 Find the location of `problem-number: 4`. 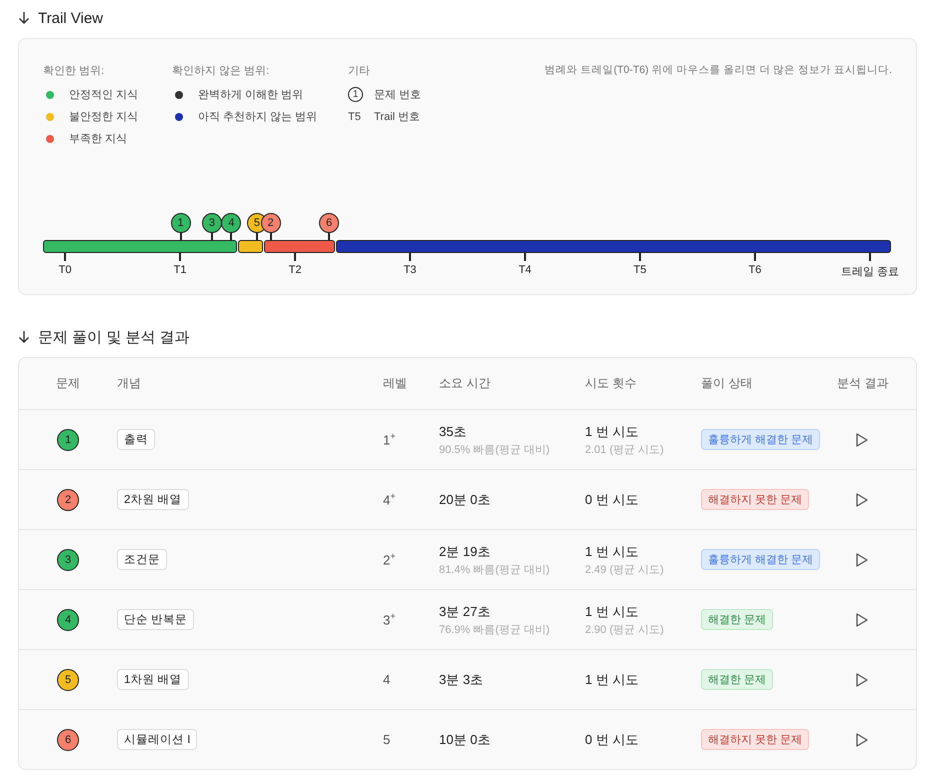

problem-number: 4 is located at coordinates (68, 619).